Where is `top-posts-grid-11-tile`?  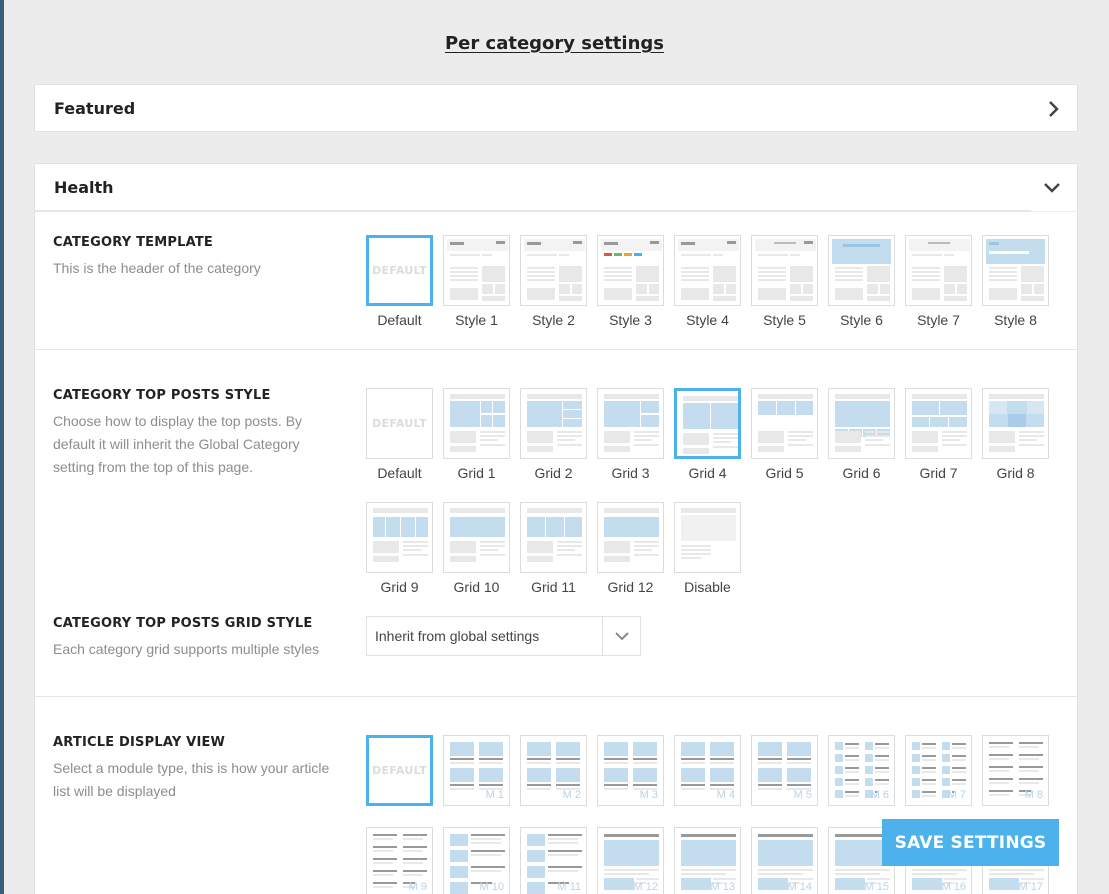
top-posts-grid-11-tile is located at coordinates (553, 537).